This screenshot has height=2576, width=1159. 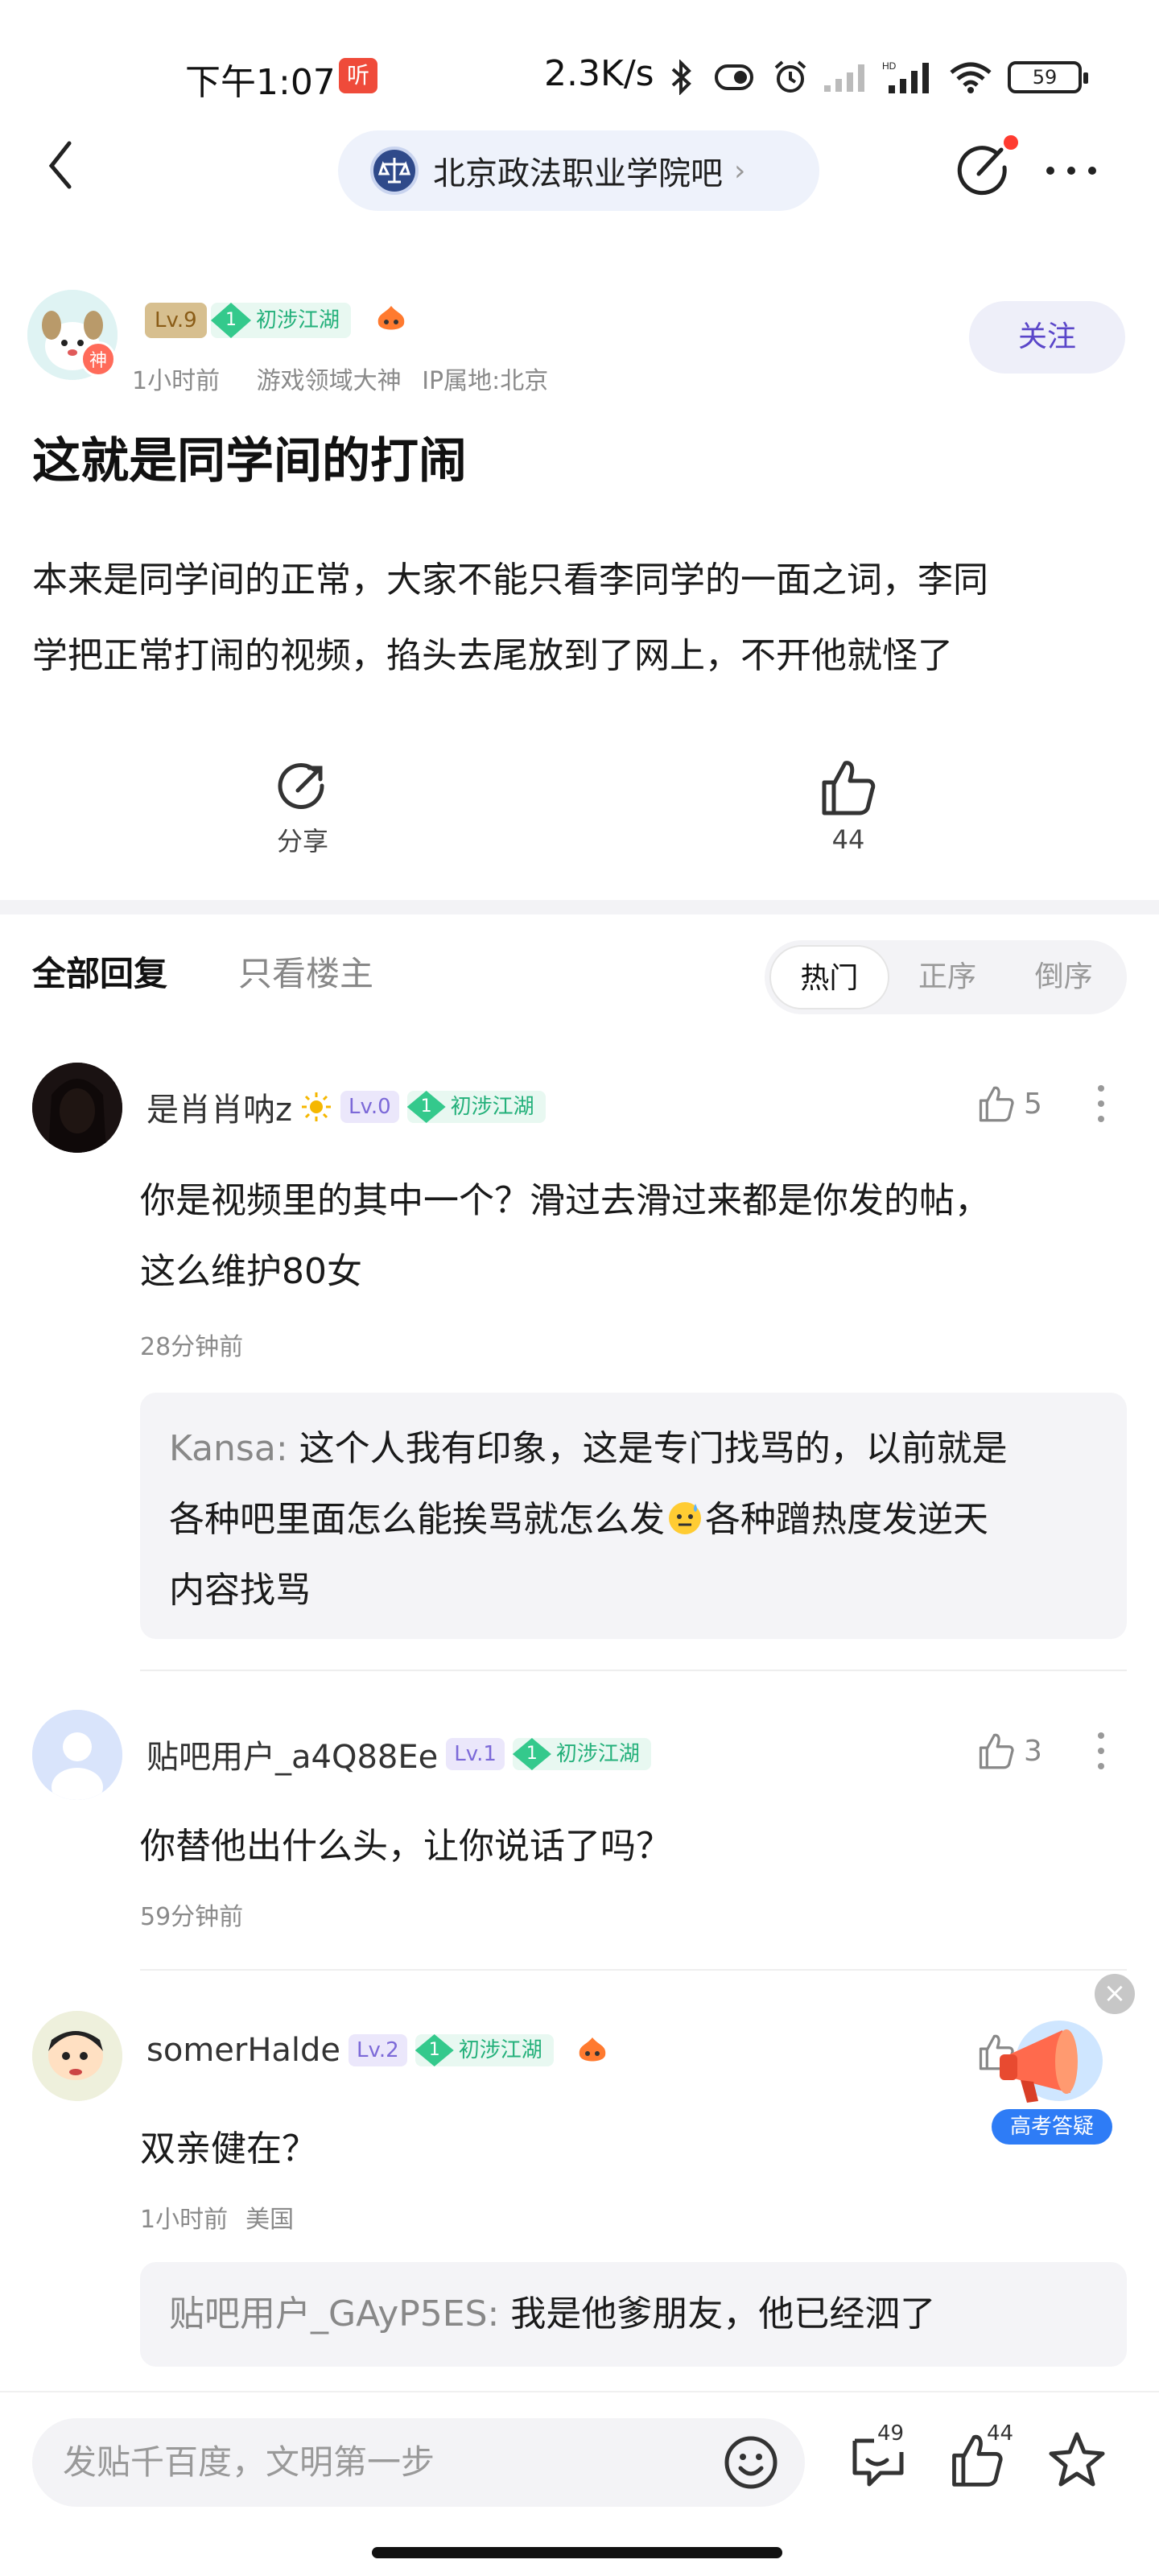 I want to click on status-time: 下午1:07, so click(x=260, y=82).